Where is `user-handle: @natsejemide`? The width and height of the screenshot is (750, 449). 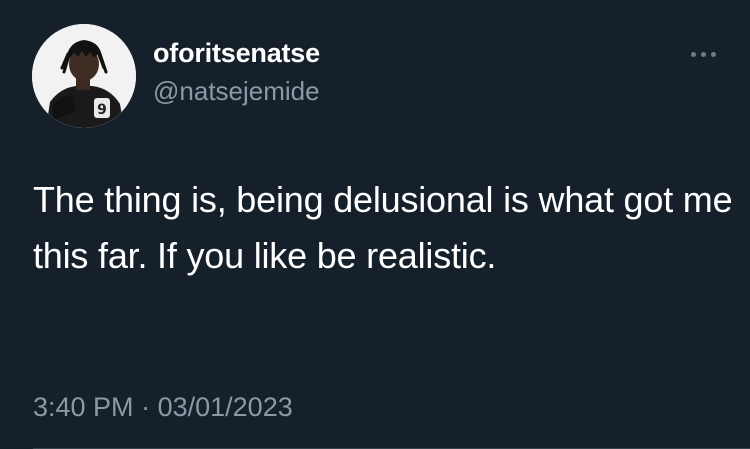 user-handle: @natsejemide is located at coordinates (236, 91).